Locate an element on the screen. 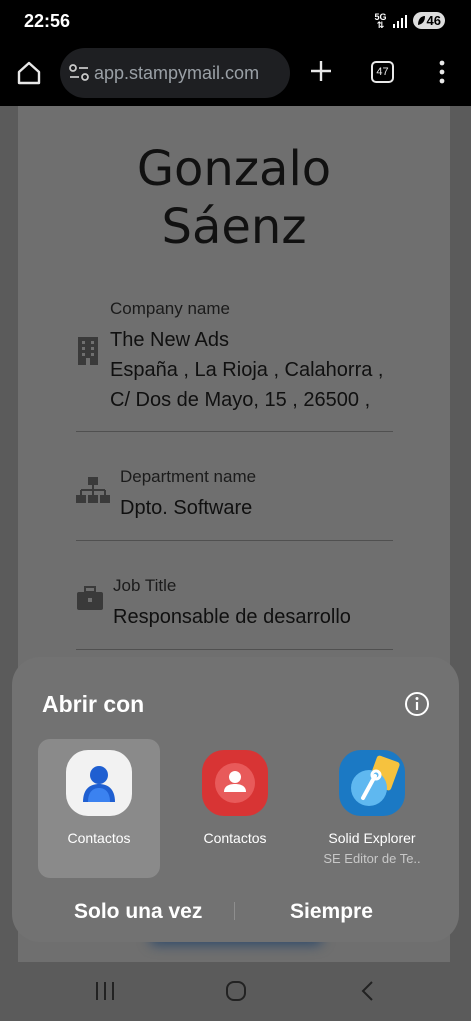 This screenshot has width=471, height=1021. tab-switcher-icon: 47 is located at coordinates (382, 72).